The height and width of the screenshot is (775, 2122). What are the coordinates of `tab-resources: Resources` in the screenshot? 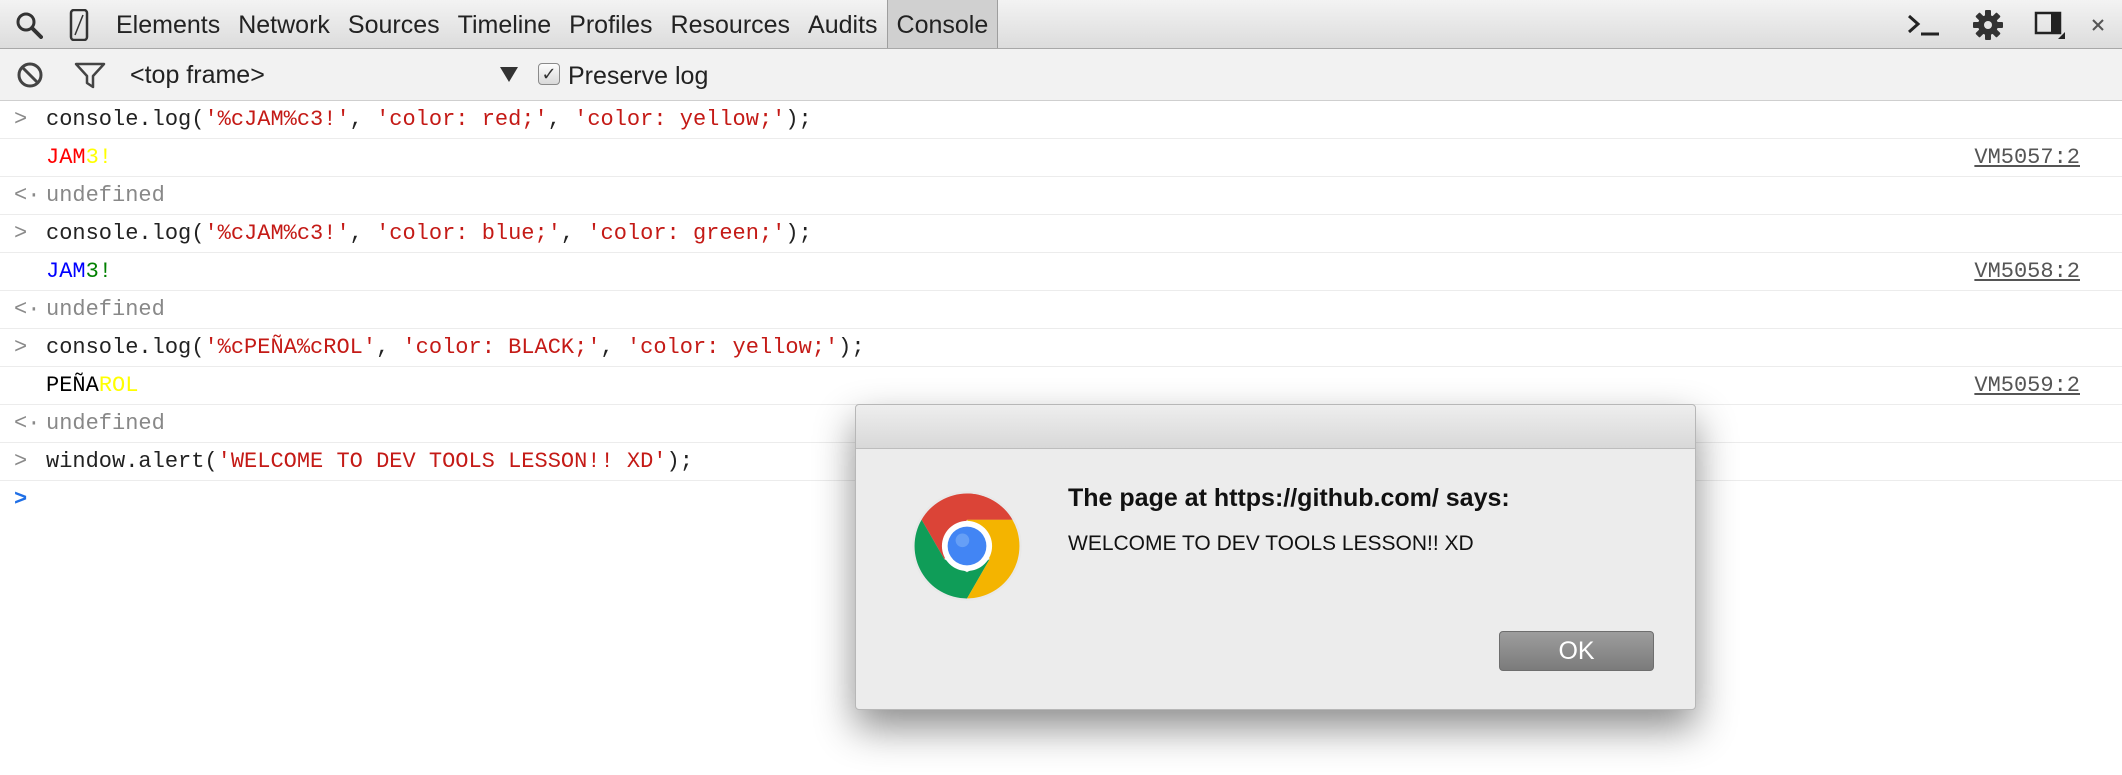 It's located at (731, 24).